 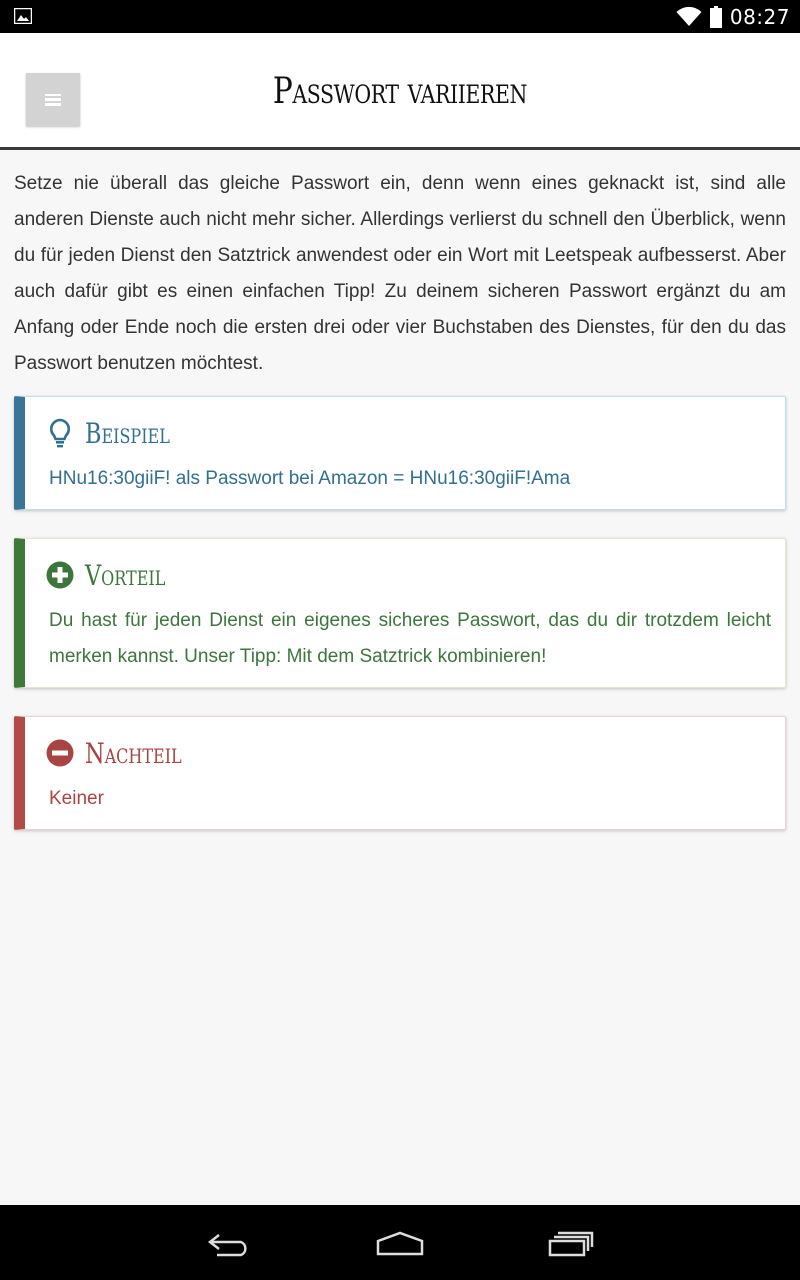 What do you see at coordinates (60, 753) in the screenshot?
I see `minus-circle-icon` at bounding box center [60, 753].